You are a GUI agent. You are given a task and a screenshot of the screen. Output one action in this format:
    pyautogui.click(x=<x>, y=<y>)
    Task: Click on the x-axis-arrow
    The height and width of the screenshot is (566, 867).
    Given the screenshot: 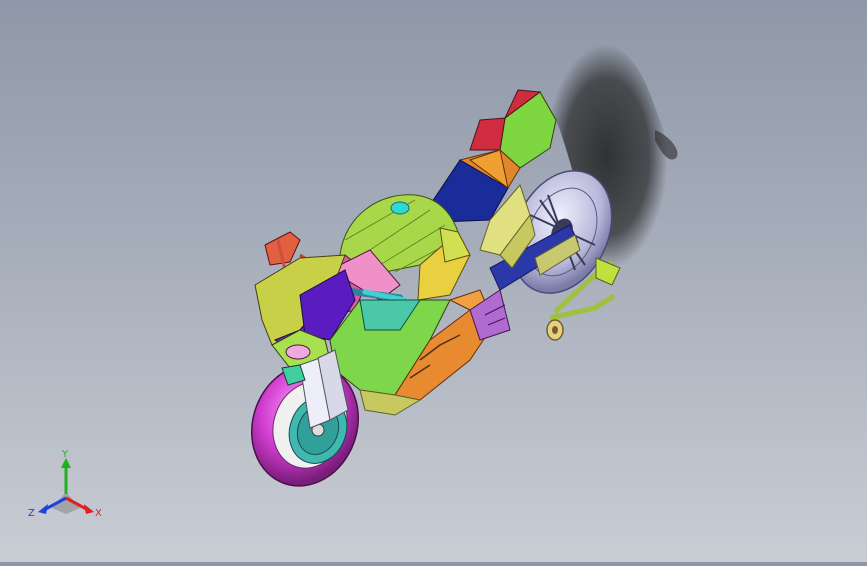 What is the action you would take?
    pyautogui.click(x=89, y=509)
    